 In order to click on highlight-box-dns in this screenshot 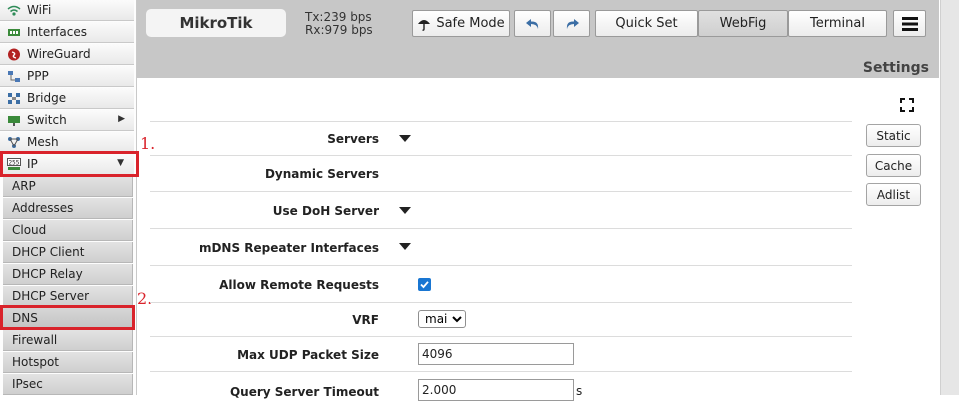, I will do `click(67, 317)`.